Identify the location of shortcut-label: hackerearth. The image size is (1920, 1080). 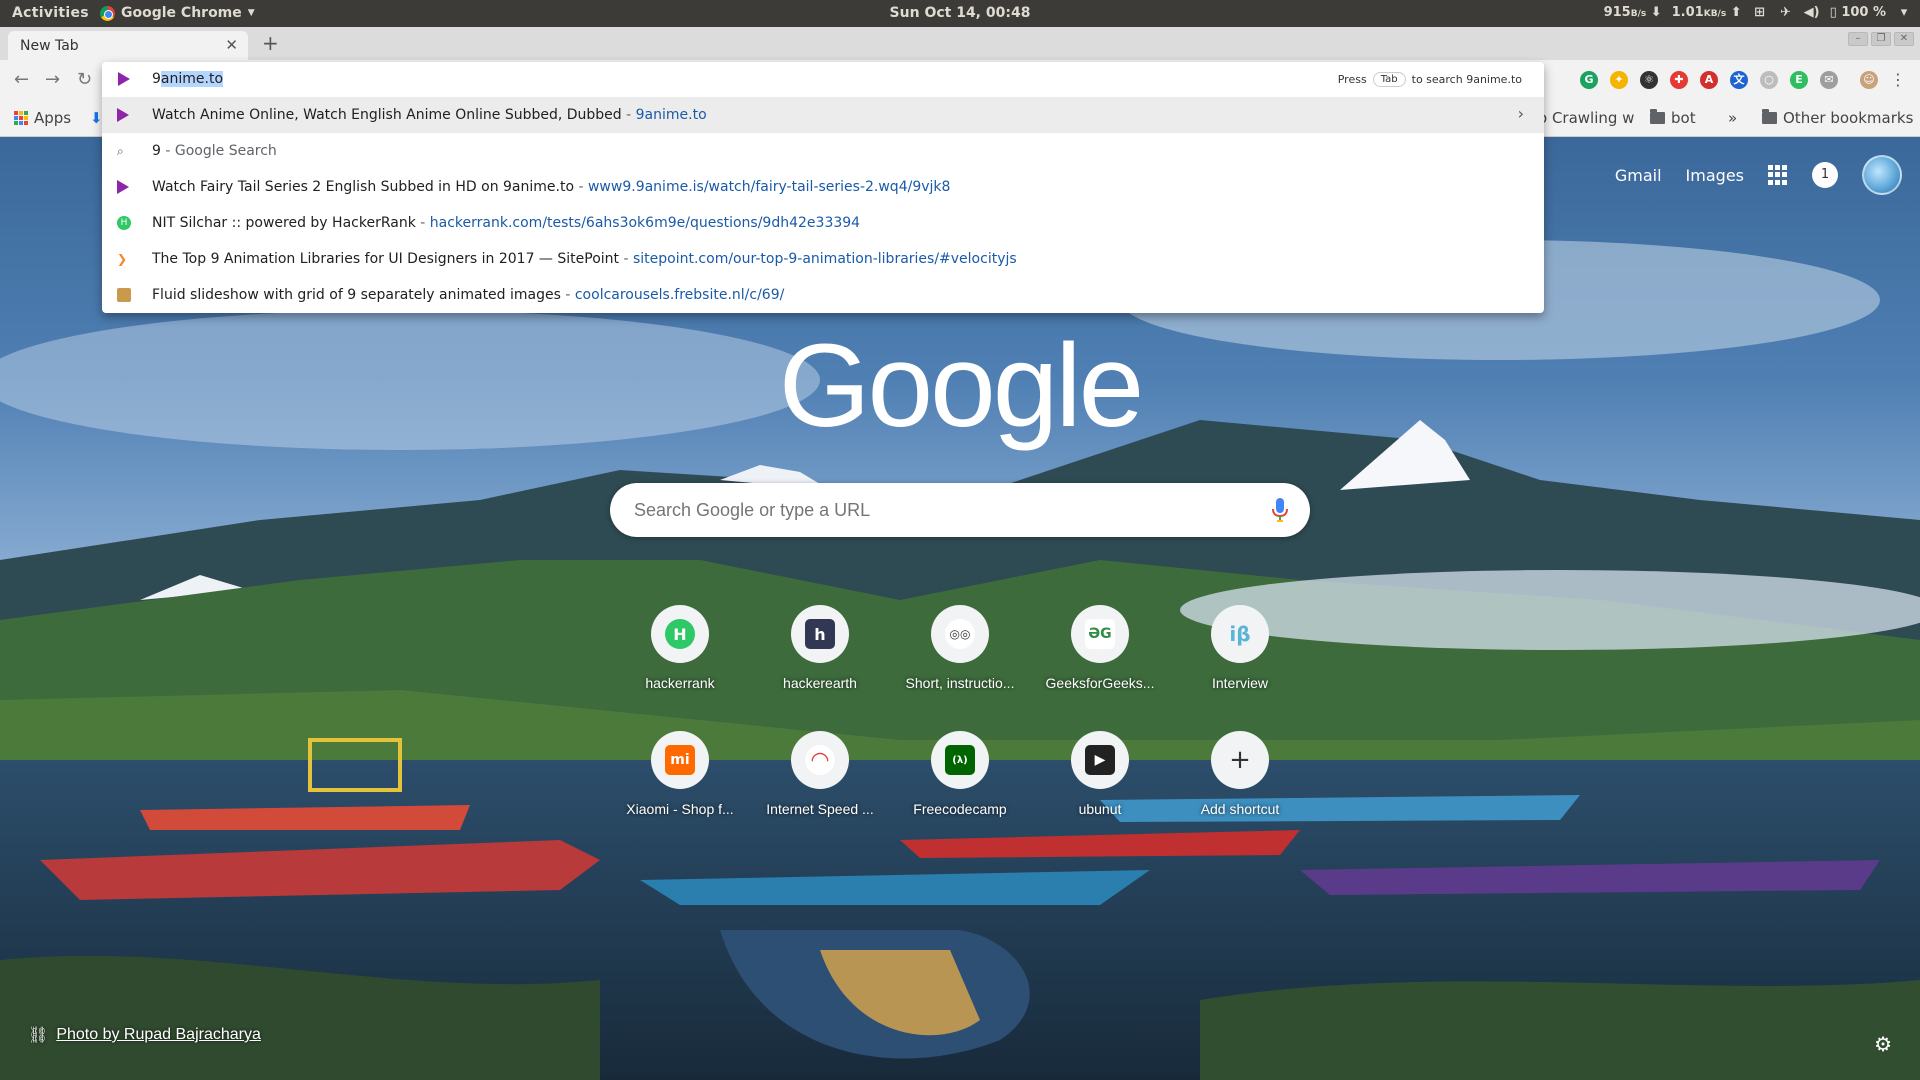
(820, 683).